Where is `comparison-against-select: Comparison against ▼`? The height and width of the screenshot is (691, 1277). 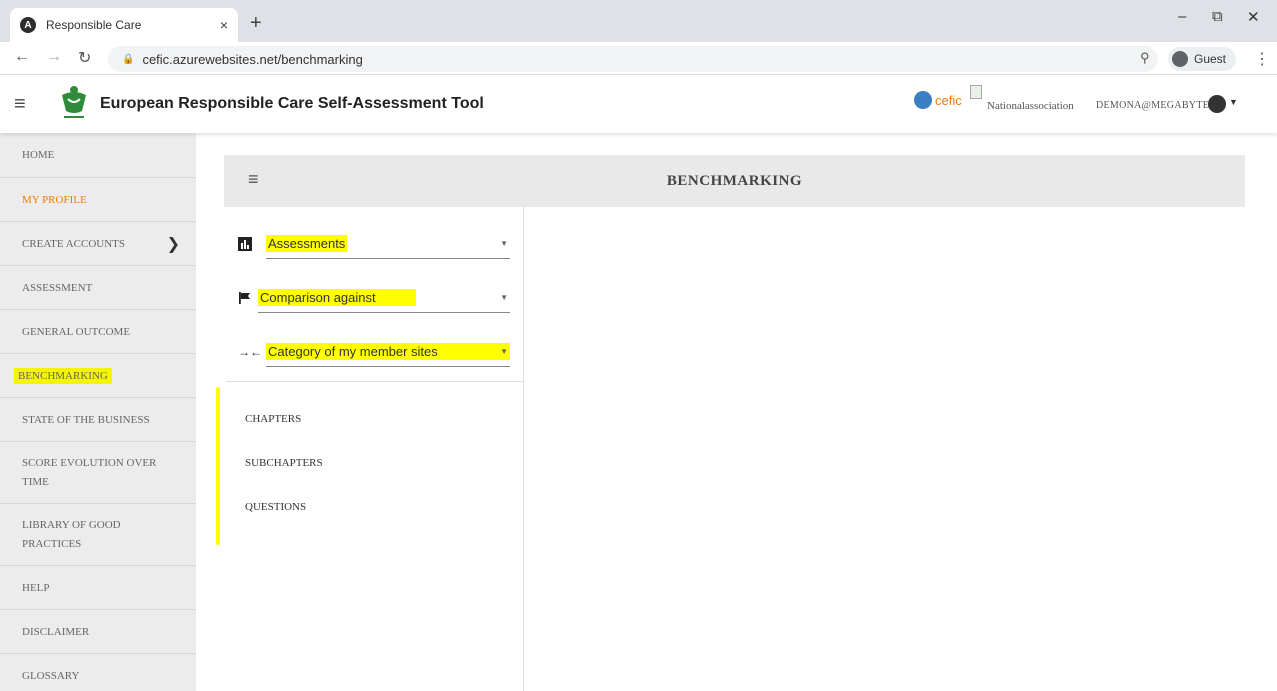 comparison-against-select: Comparison against ▼ is located at coordinates (374, 299).